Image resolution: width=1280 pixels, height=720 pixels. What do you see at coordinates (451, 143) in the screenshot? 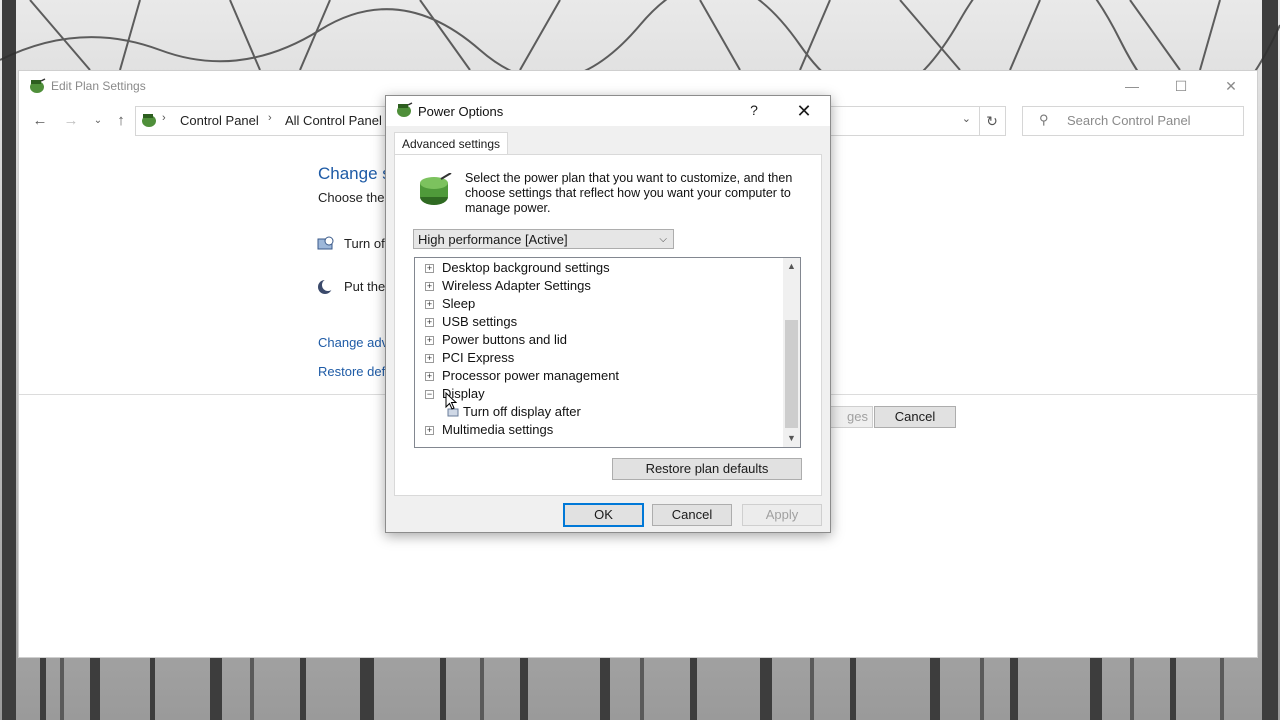
I see `tab-advanced-settings: Advanced settings` at bounding box center [451, 143].